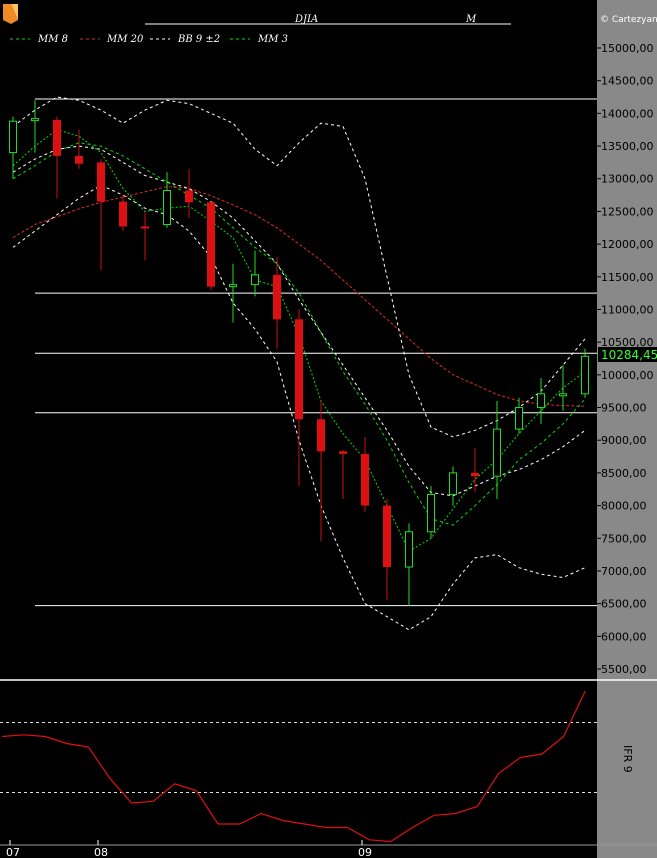 Image resolution: width=657 pixels, height=858 pixels. What do you see at coordinates (149, 39) in the screenshot?
I see `legend: MM 8 MM 20 BB 9 ±2 MM 3` at bounding box center [149, 39].